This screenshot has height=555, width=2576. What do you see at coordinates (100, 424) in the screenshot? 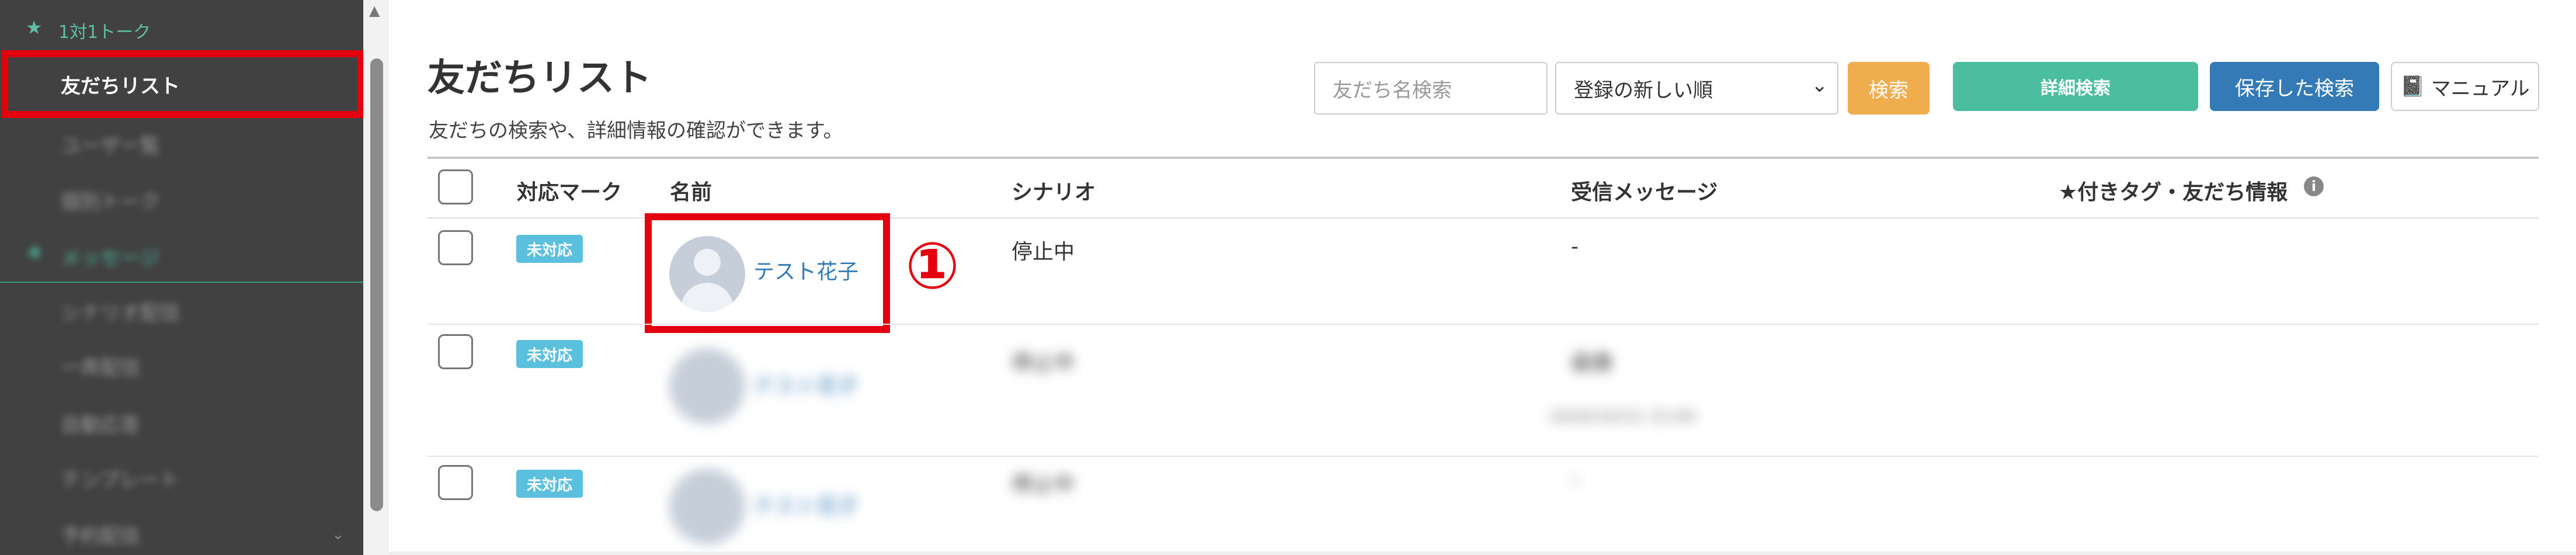
I see `sidebar-item-blurred: 自動応答` at bounding box center [100, 424].